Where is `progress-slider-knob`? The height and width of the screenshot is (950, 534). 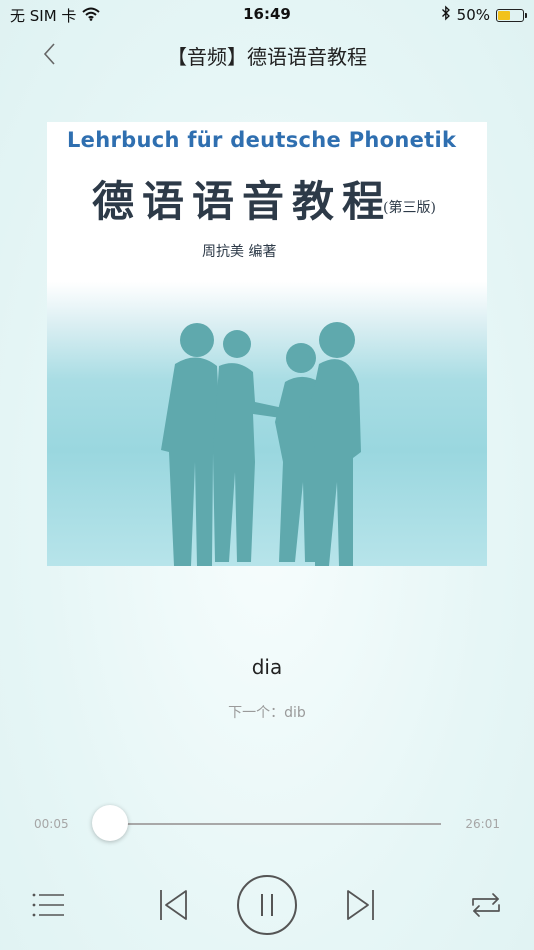
progress-slider-knob is located at coordinates (110, 823).